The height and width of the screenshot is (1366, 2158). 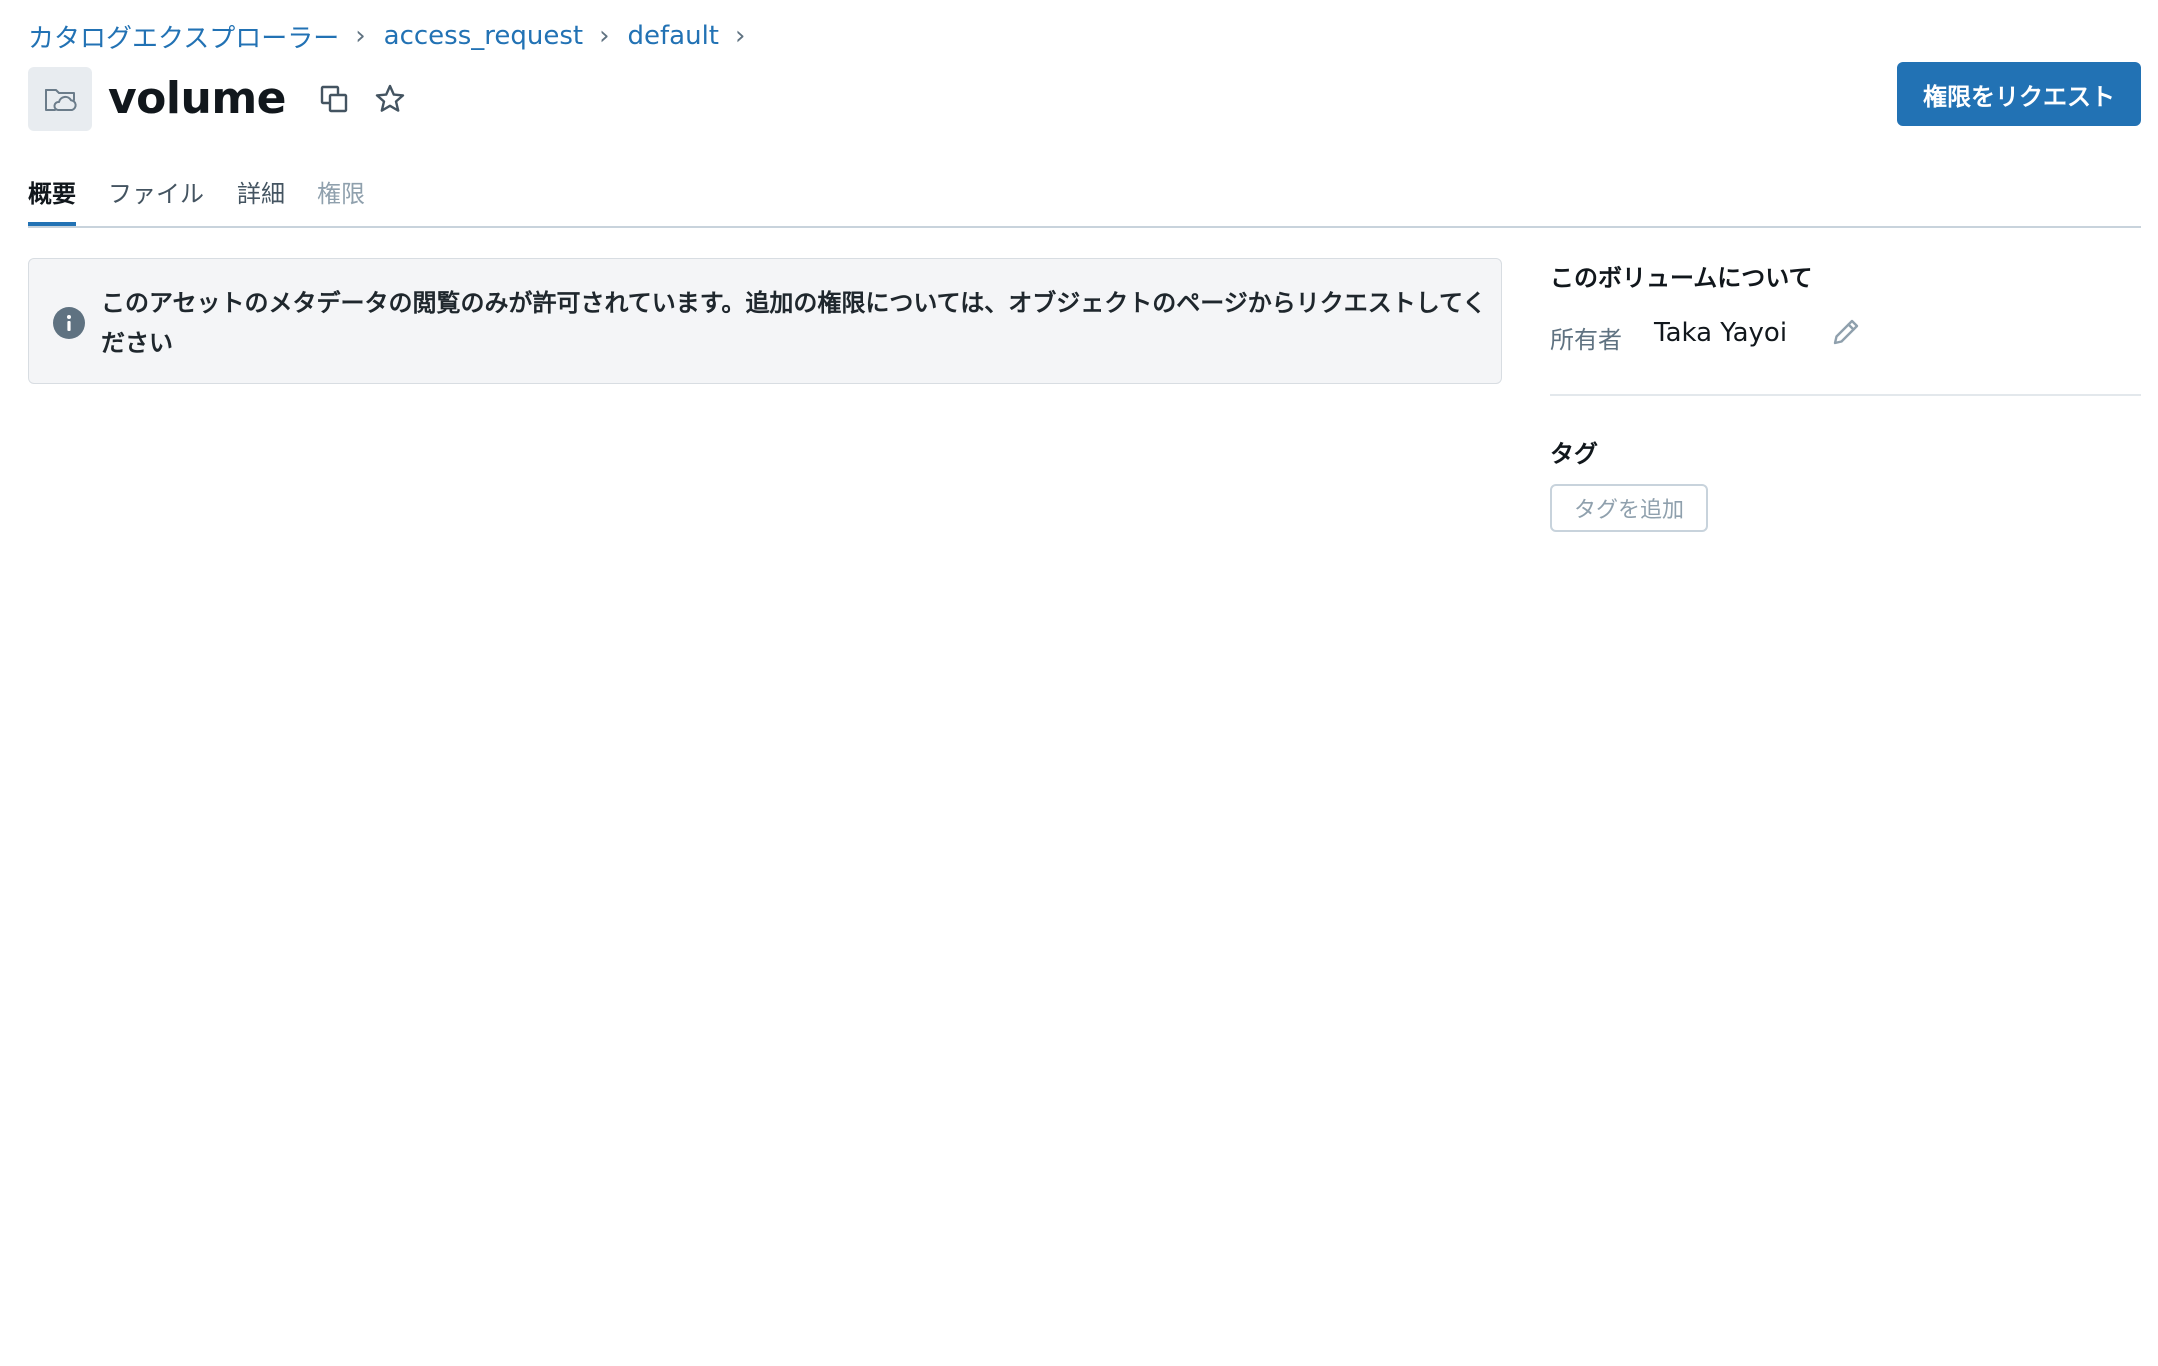 What do you see at coordinates (483, 36) in the screenshot?
I see `breadcrumb-catalog: access_request` at bounding box center [483, 36].